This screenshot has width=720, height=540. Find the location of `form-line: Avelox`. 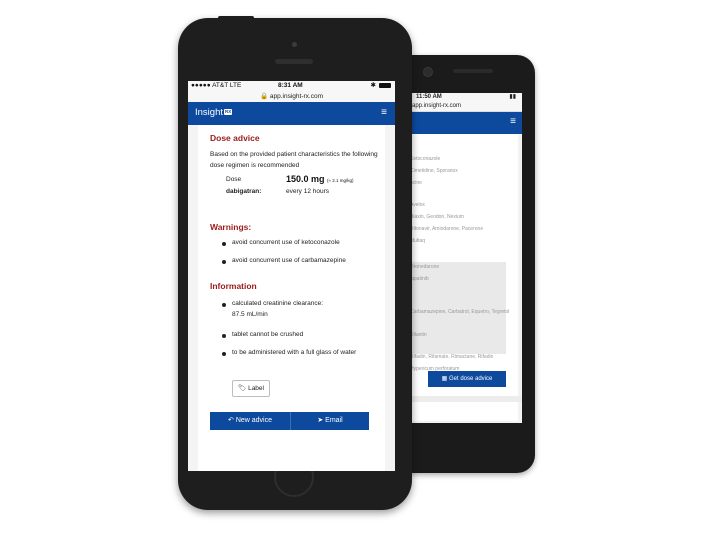

form-line: Avelox is located at coordinates (417, 205).